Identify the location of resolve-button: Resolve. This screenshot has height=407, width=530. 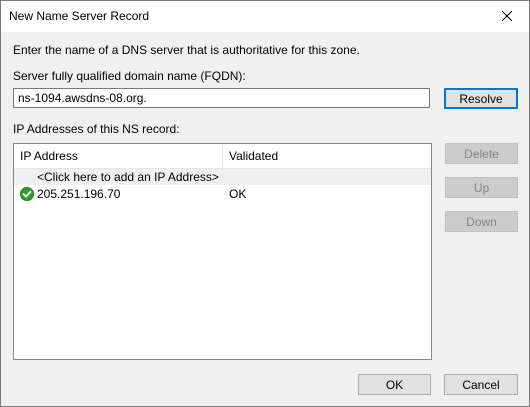
(481, 98).